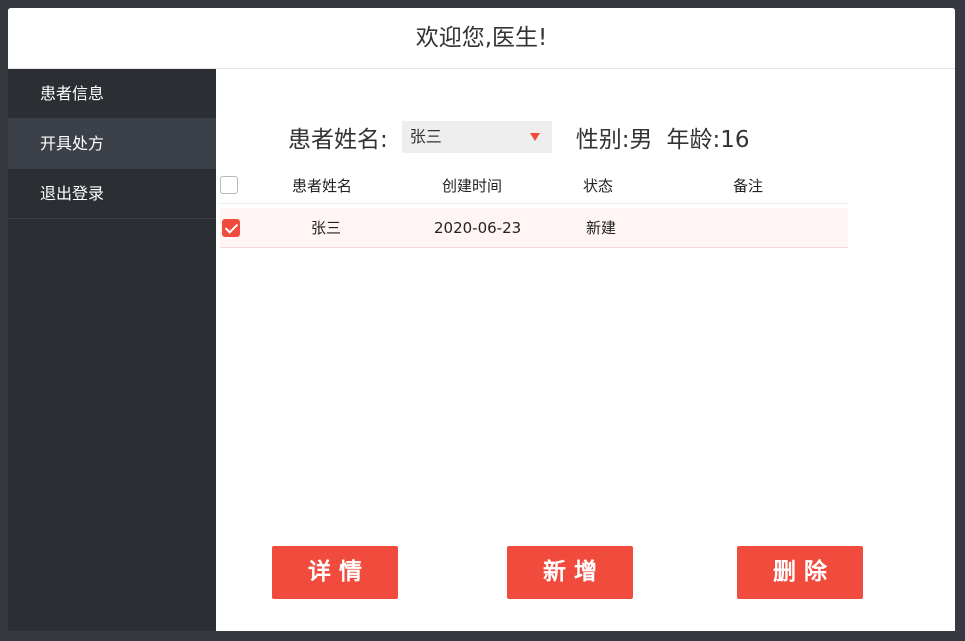 This screenshot has width=965, height=641. Describe the element at coordinates (322, 185) in the screenshot. I see `column-header-name: 患者姓名` at that location.